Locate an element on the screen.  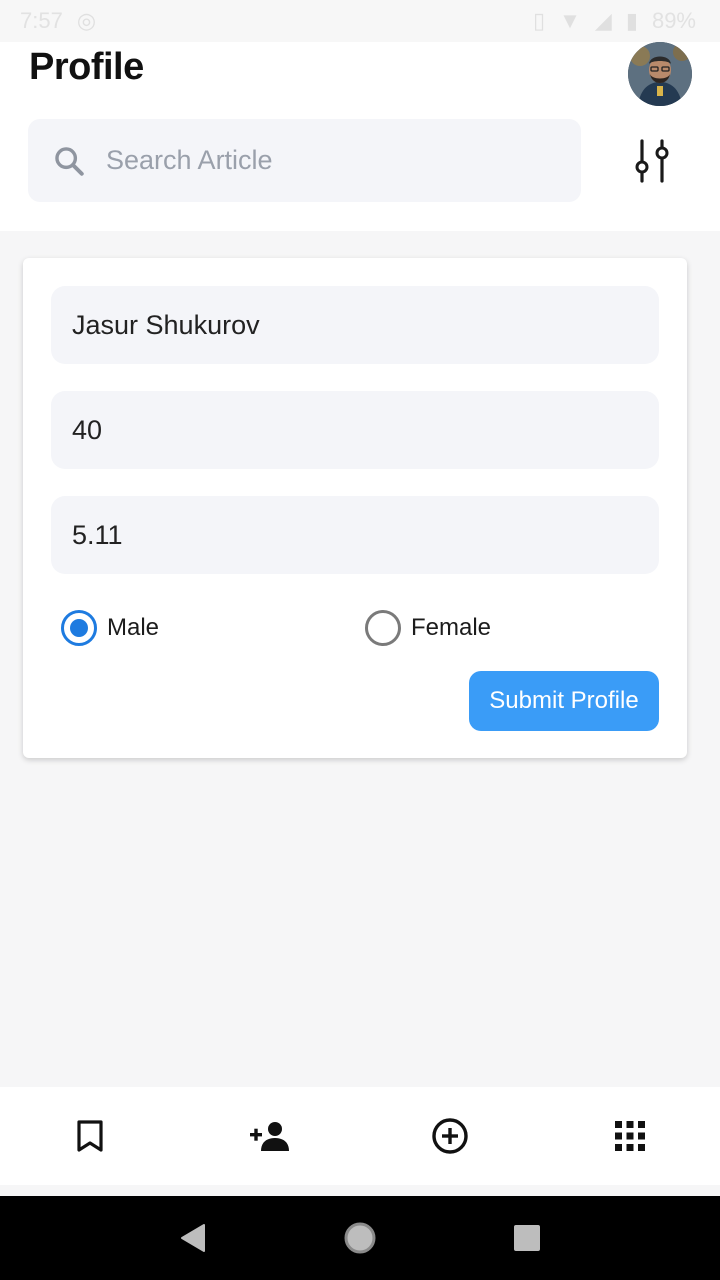
name-field is located at coordinates (355, 325).